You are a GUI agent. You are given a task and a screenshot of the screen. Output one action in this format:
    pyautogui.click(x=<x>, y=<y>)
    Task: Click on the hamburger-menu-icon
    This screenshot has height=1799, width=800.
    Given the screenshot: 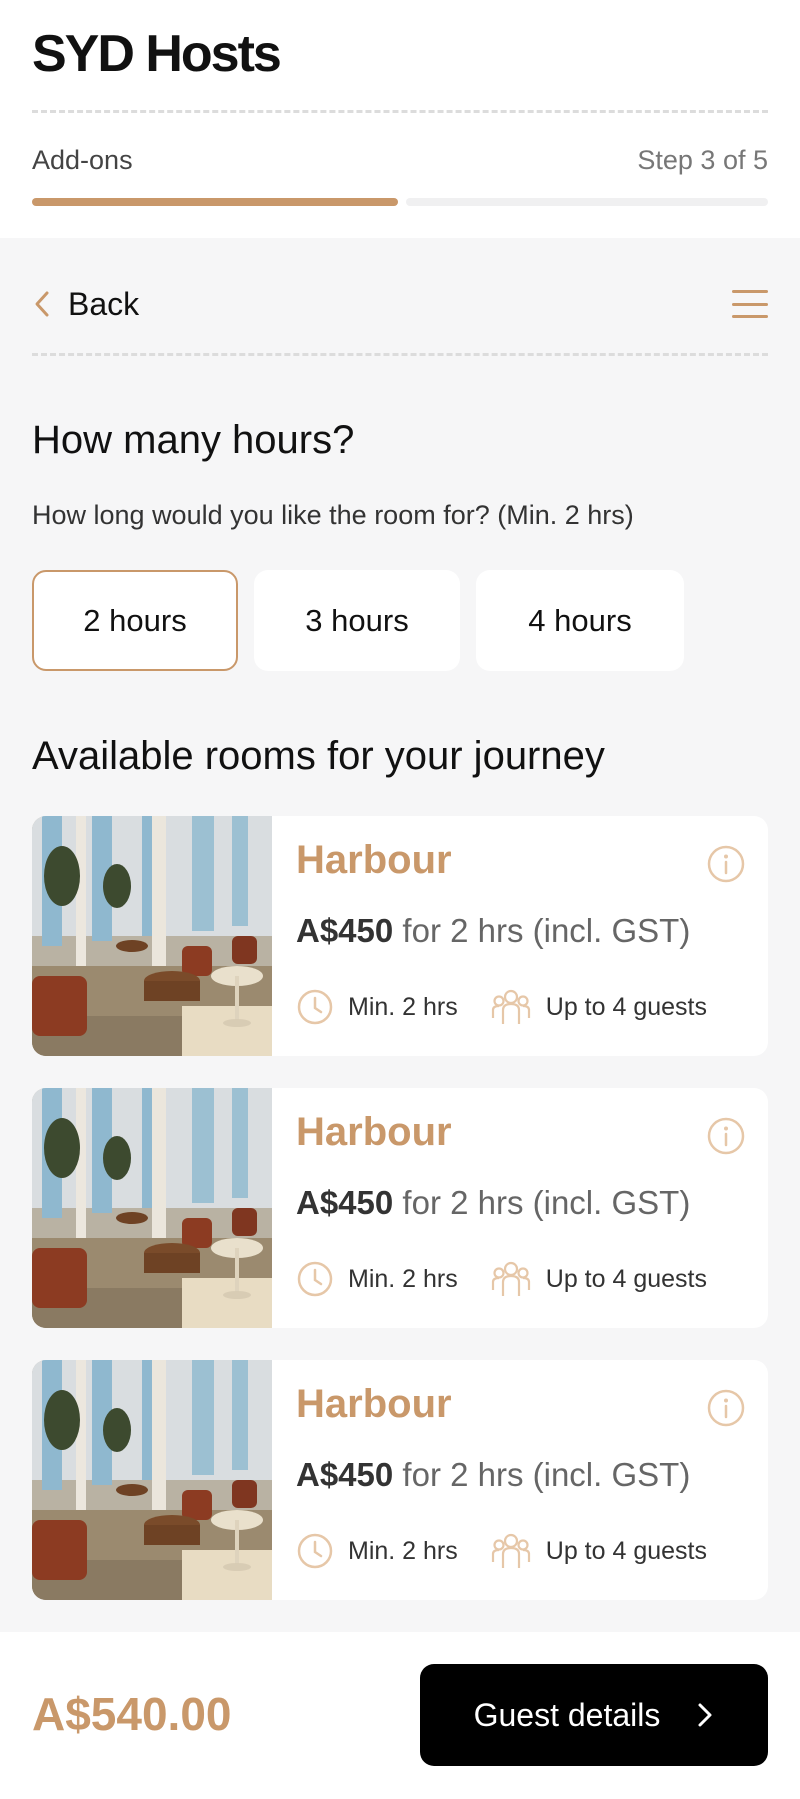 What is the action you would take?
    pyautogui.click(x=750, y=304)
    